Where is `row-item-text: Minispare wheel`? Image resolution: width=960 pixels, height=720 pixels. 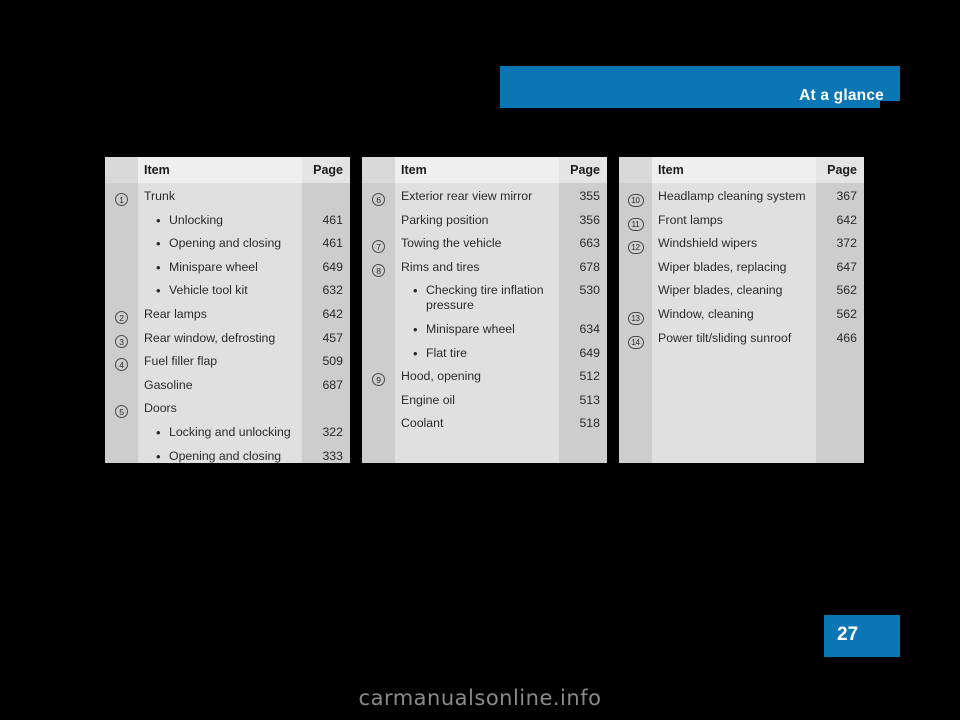 row-item-text: Minispare wheel is located at coordinates (470, 329).